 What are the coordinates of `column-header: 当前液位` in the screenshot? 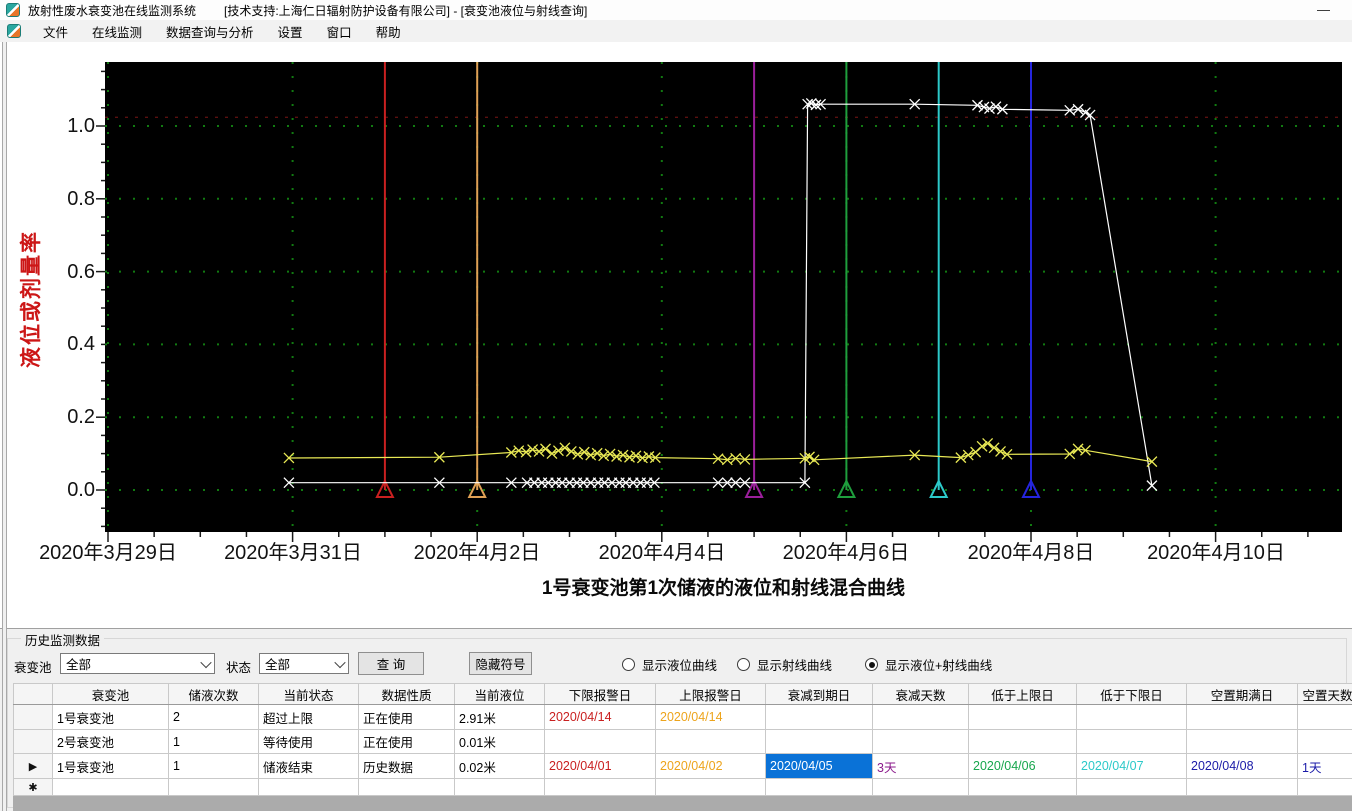 It's located at (499, 694).